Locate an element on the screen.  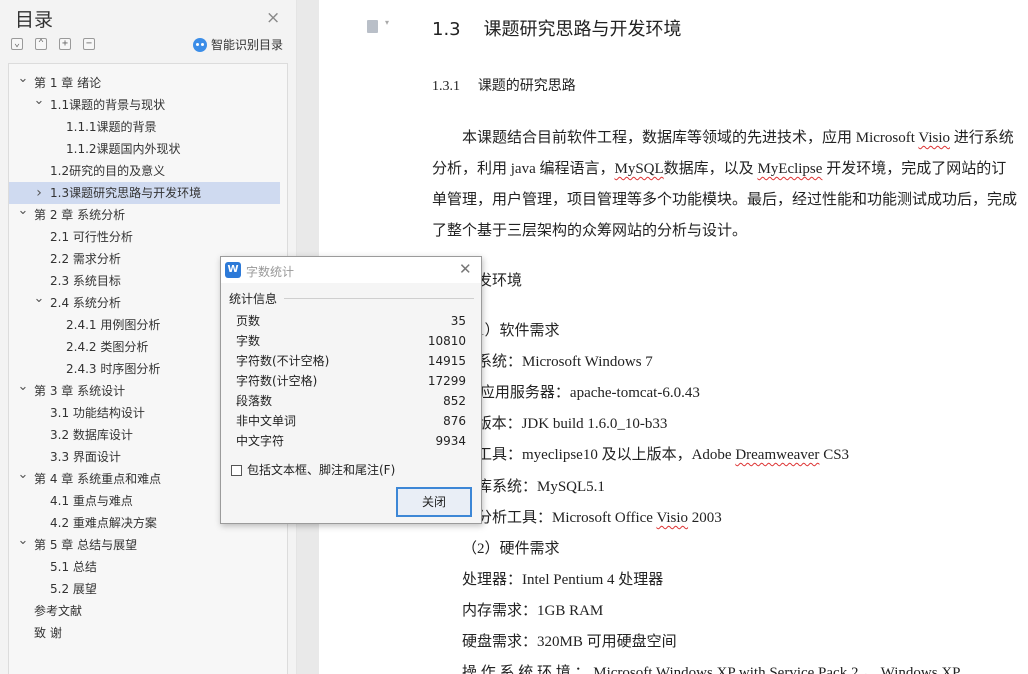
stats-label: 字数 is located at coordinates (248, 341).